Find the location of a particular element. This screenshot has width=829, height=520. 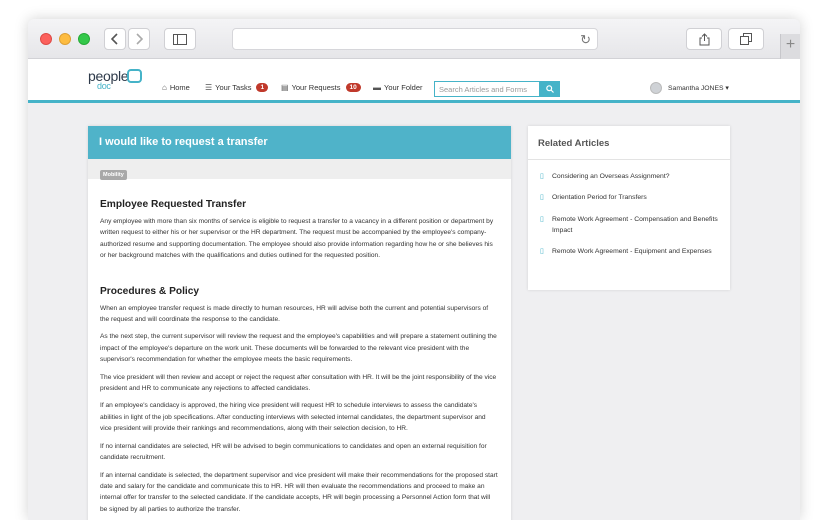

nav-tasks-label: Your Tasks is located at coordinates (233, 87).